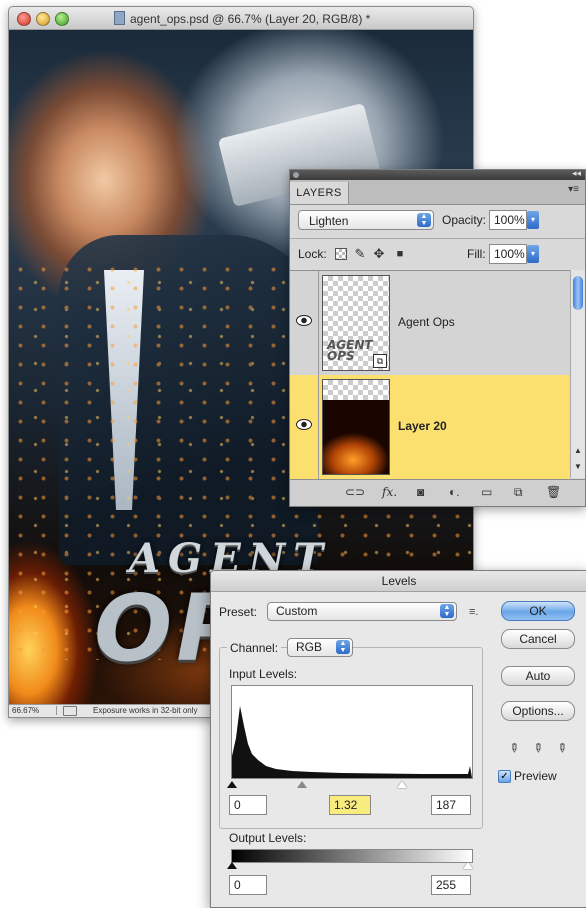 This screenshot has height=908, width=586. Describe the element at coordinates (232, 865) in the screenshot. I see `output-black-slider` at that location.